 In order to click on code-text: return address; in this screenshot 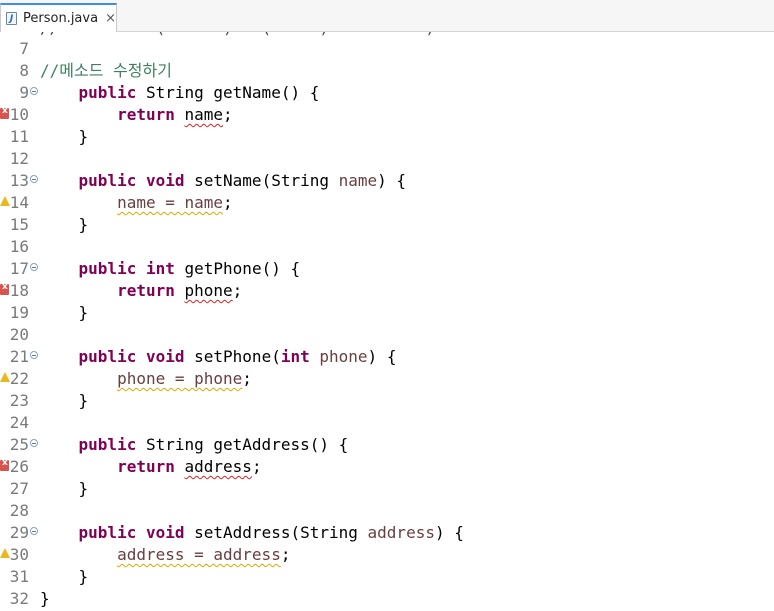, I will do `click(151, 467)`.